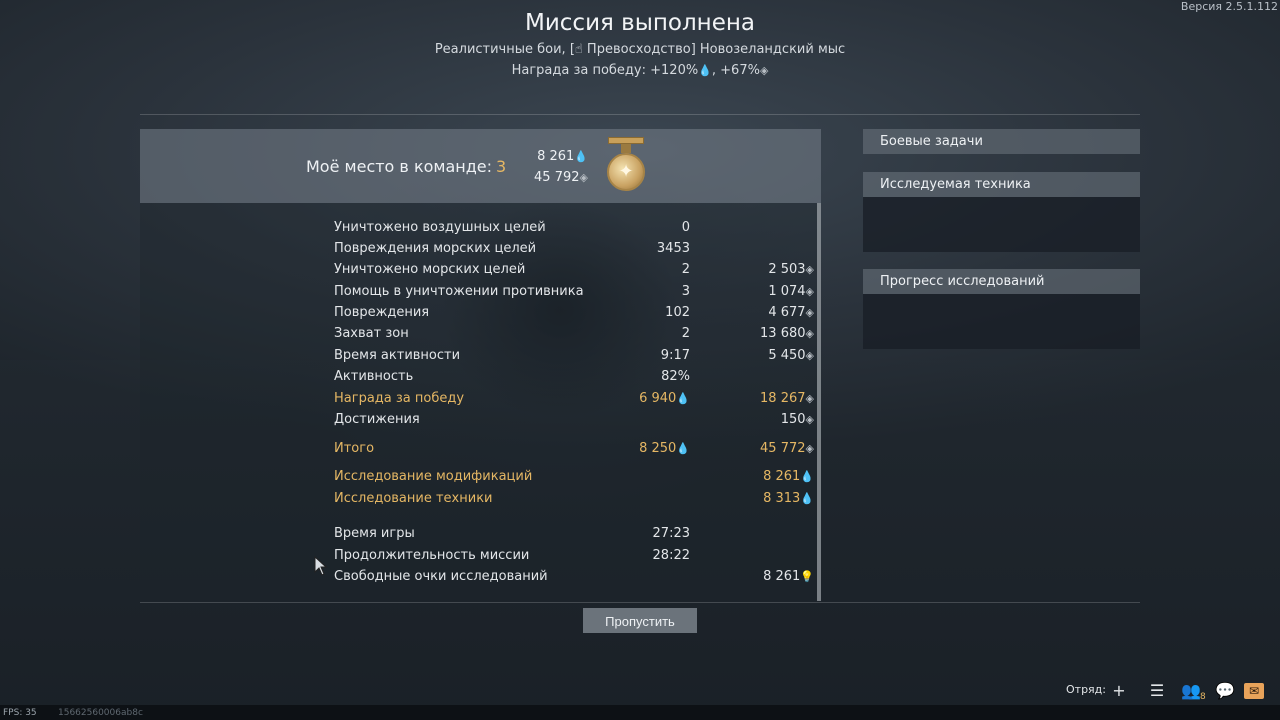  Describe the element at coordinates (677, 312) in the screenshot. I see `stat-value: 102` at that location.